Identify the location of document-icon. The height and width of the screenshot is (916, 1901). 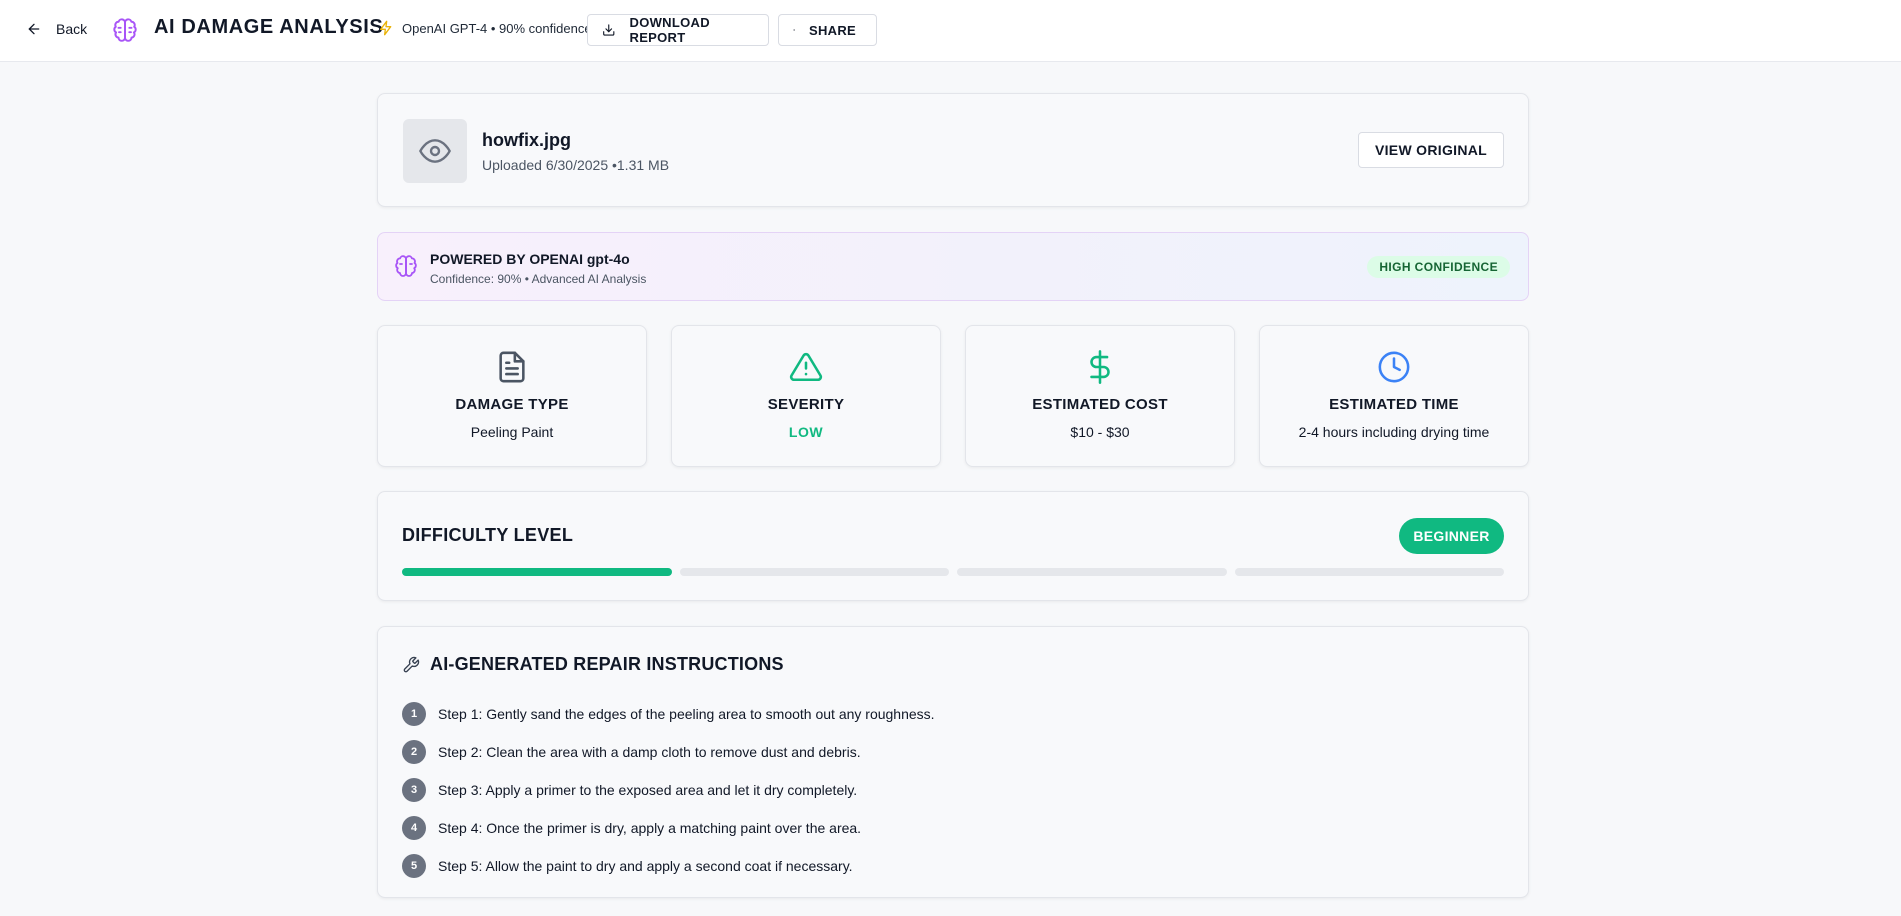
(512, 367).